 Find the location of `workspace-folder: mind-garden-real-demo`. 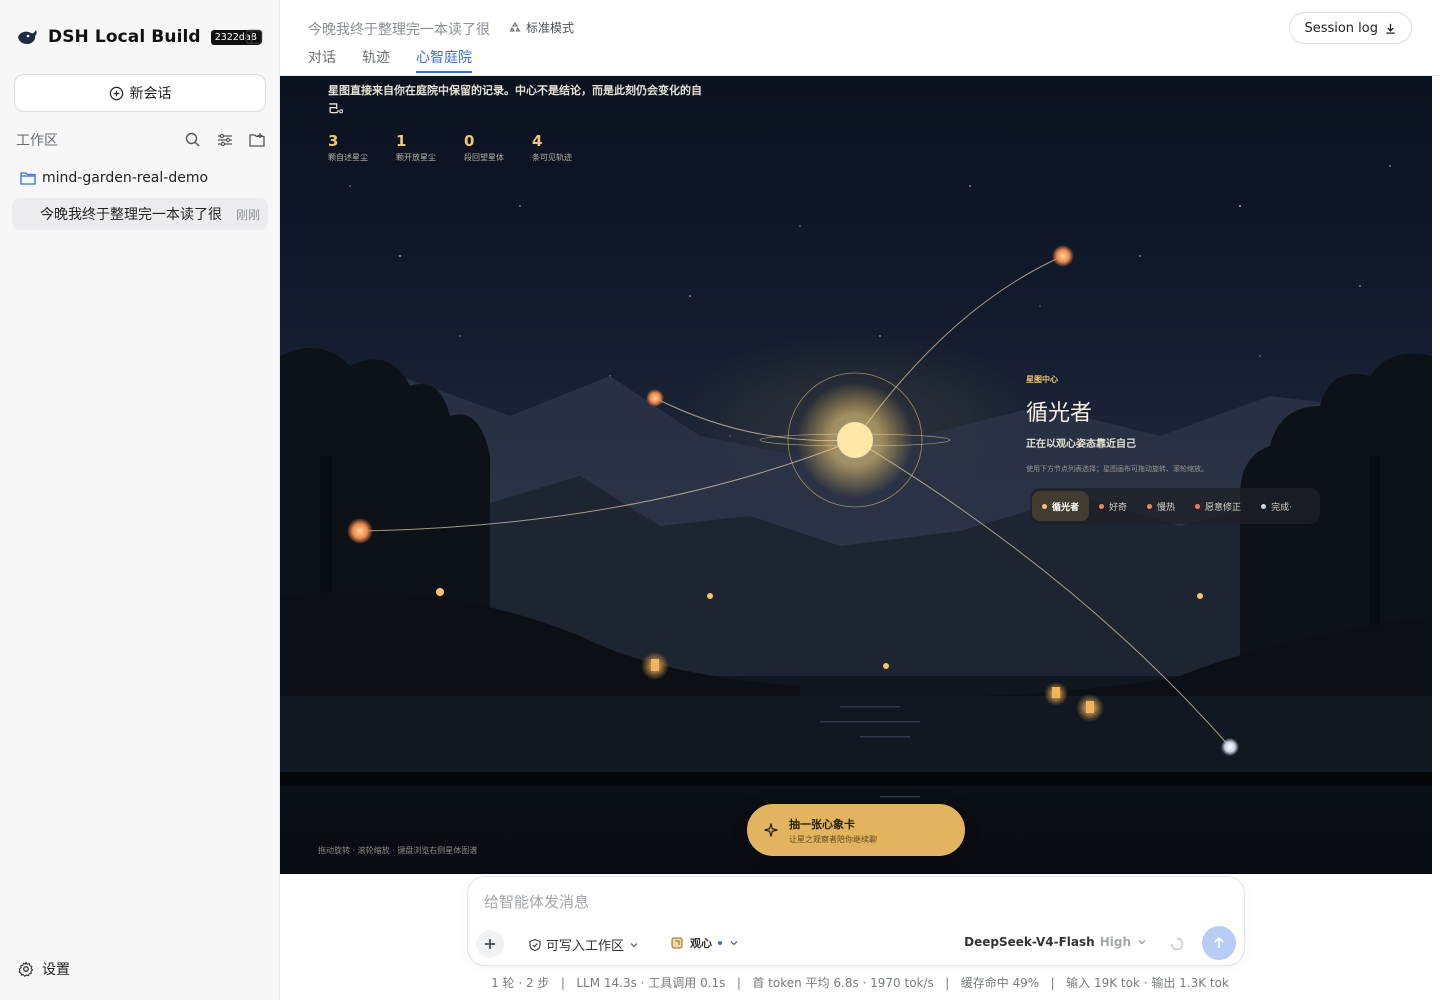

workspace-folder: mind-garden-real-demo is located at coordinates (114, 178).